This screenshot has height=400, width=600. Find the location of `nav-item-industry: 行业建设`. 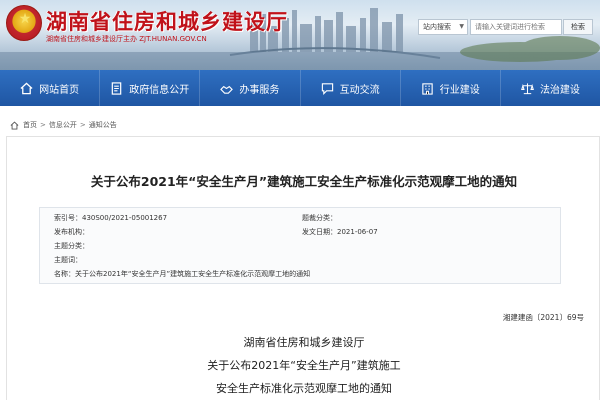

nav-item-industry: 行业建设 is located at coordinates (451, 88).